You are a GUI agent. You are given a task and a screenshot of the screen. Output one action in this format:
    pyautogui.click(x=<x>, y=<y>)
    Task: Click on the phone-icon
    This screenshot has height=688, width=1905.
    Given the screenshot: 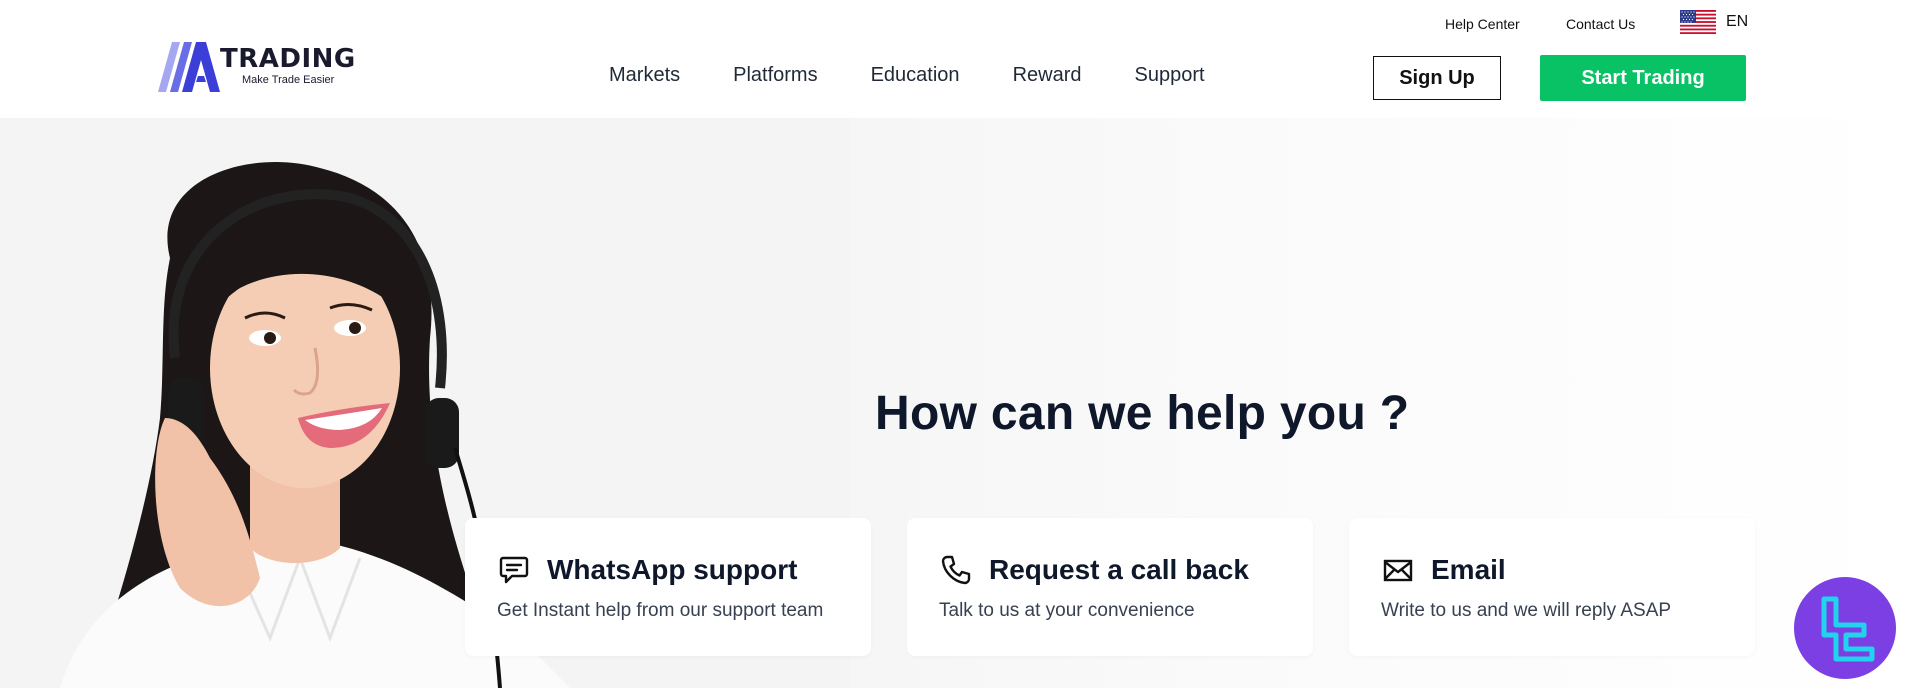 What is the action you would take?
    pyautogui.click(x=956, y=570)
    